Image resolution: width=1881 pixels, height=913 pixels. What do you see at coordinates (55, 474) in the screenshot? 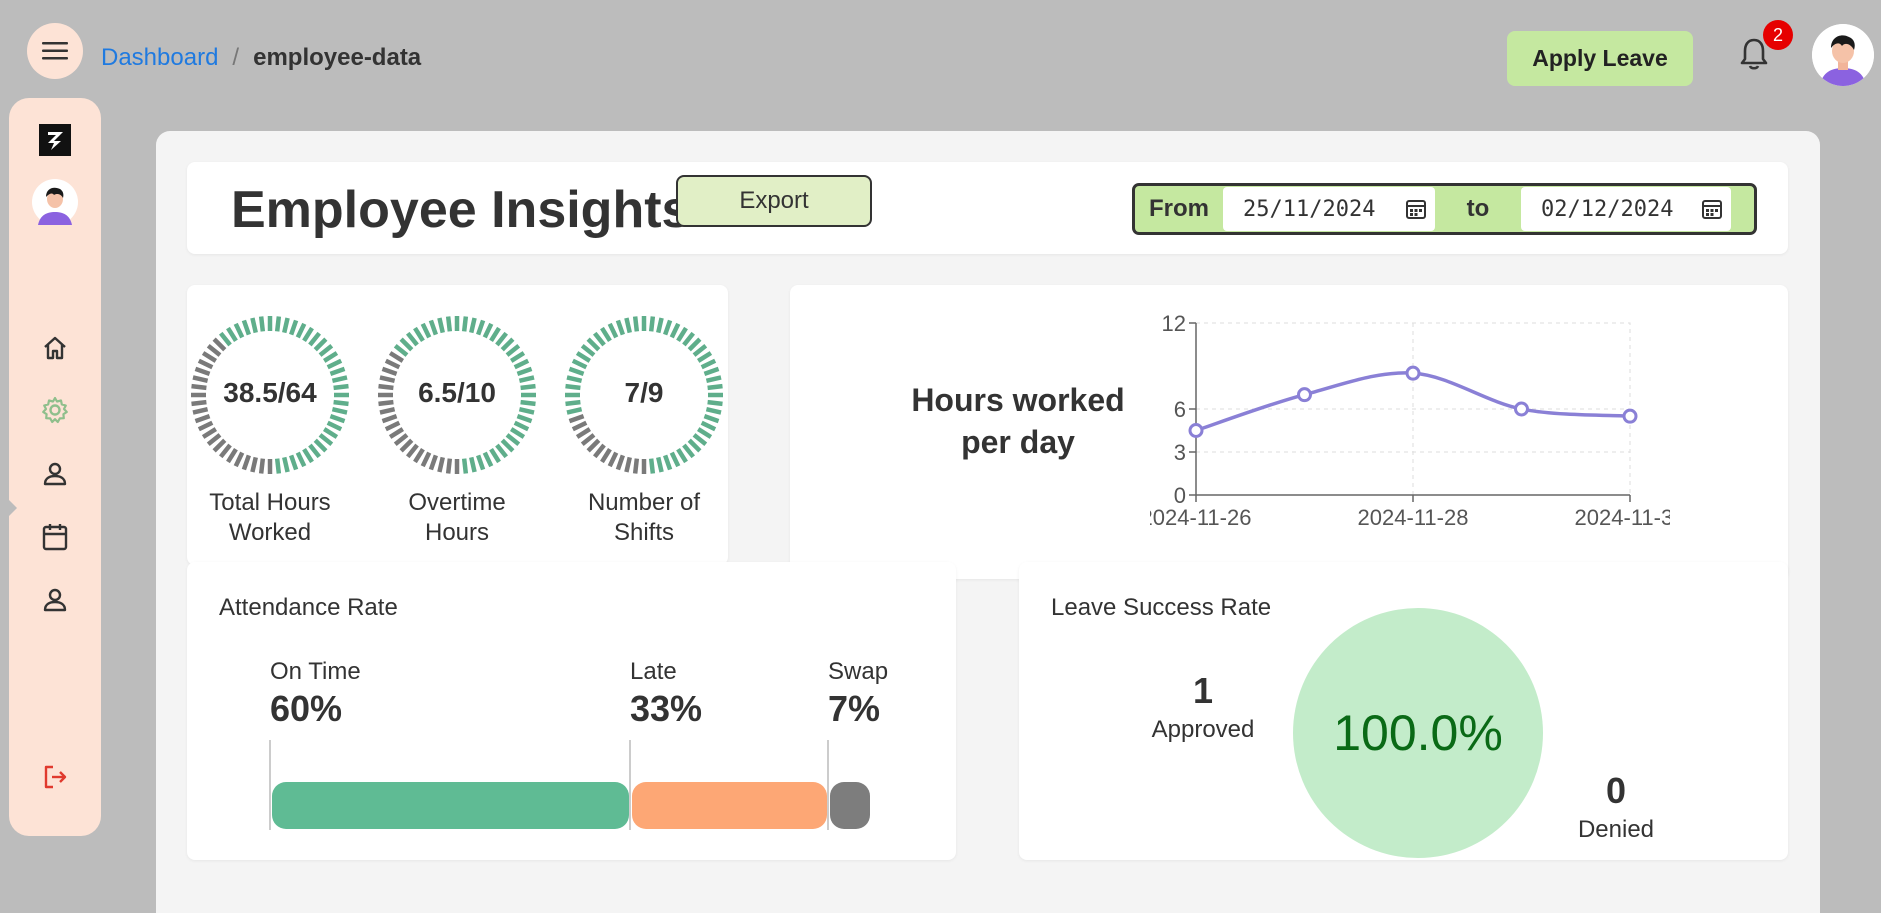
I see `sidebar-item-profile` at bounding box center [55, 474].